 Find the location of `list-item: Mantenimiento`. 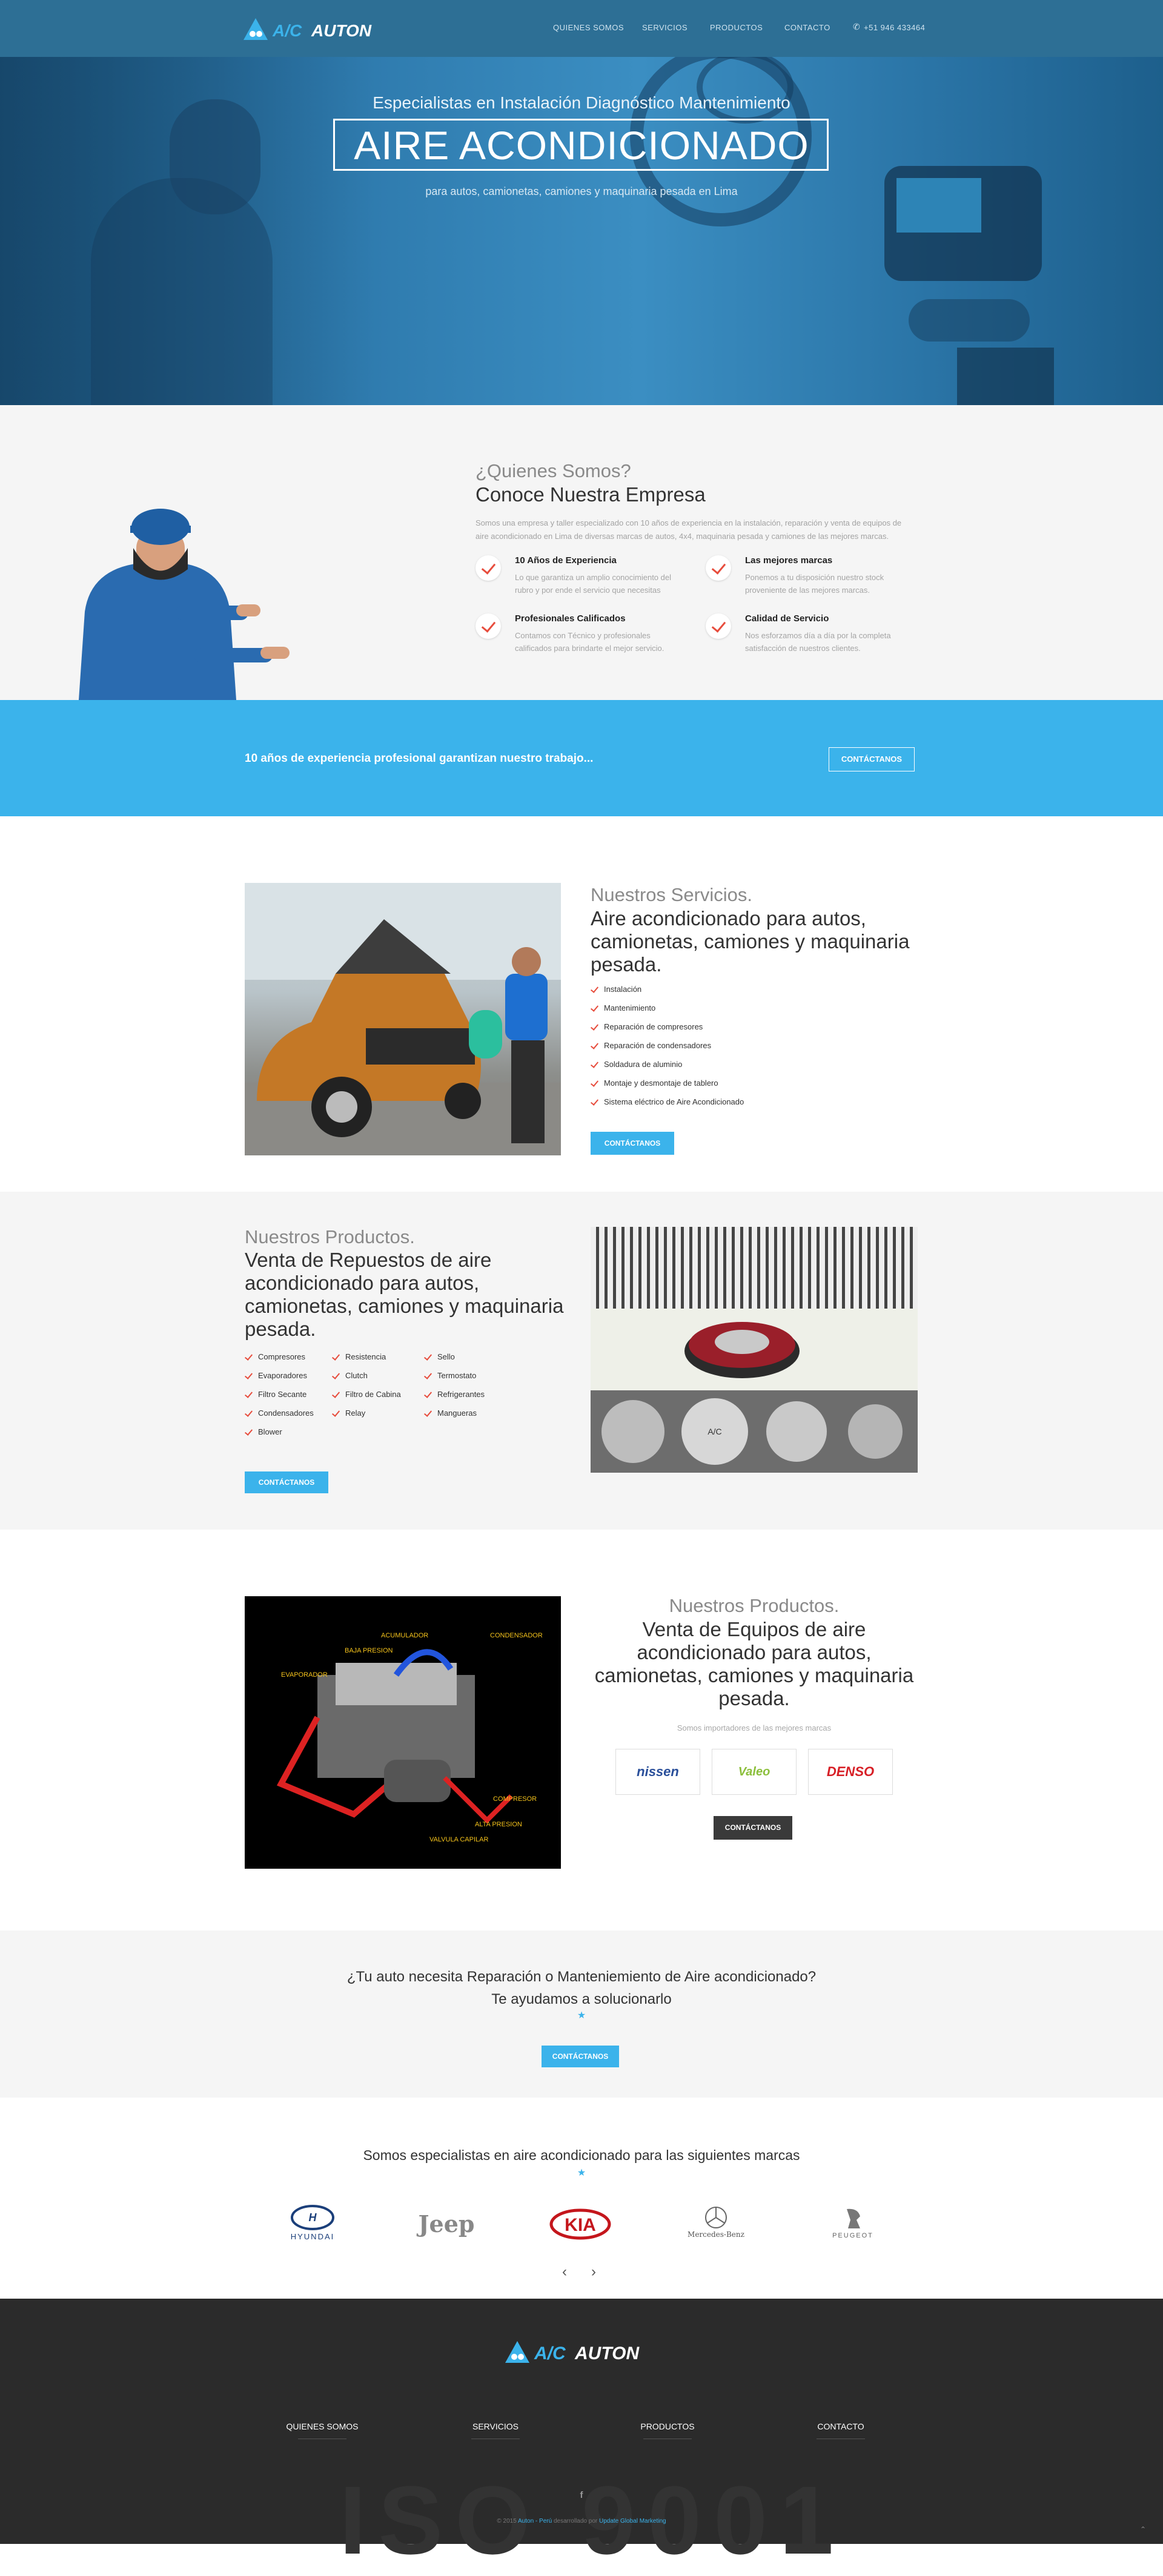

list-item: Mantenimiento is located at coordinates (667, 1012).